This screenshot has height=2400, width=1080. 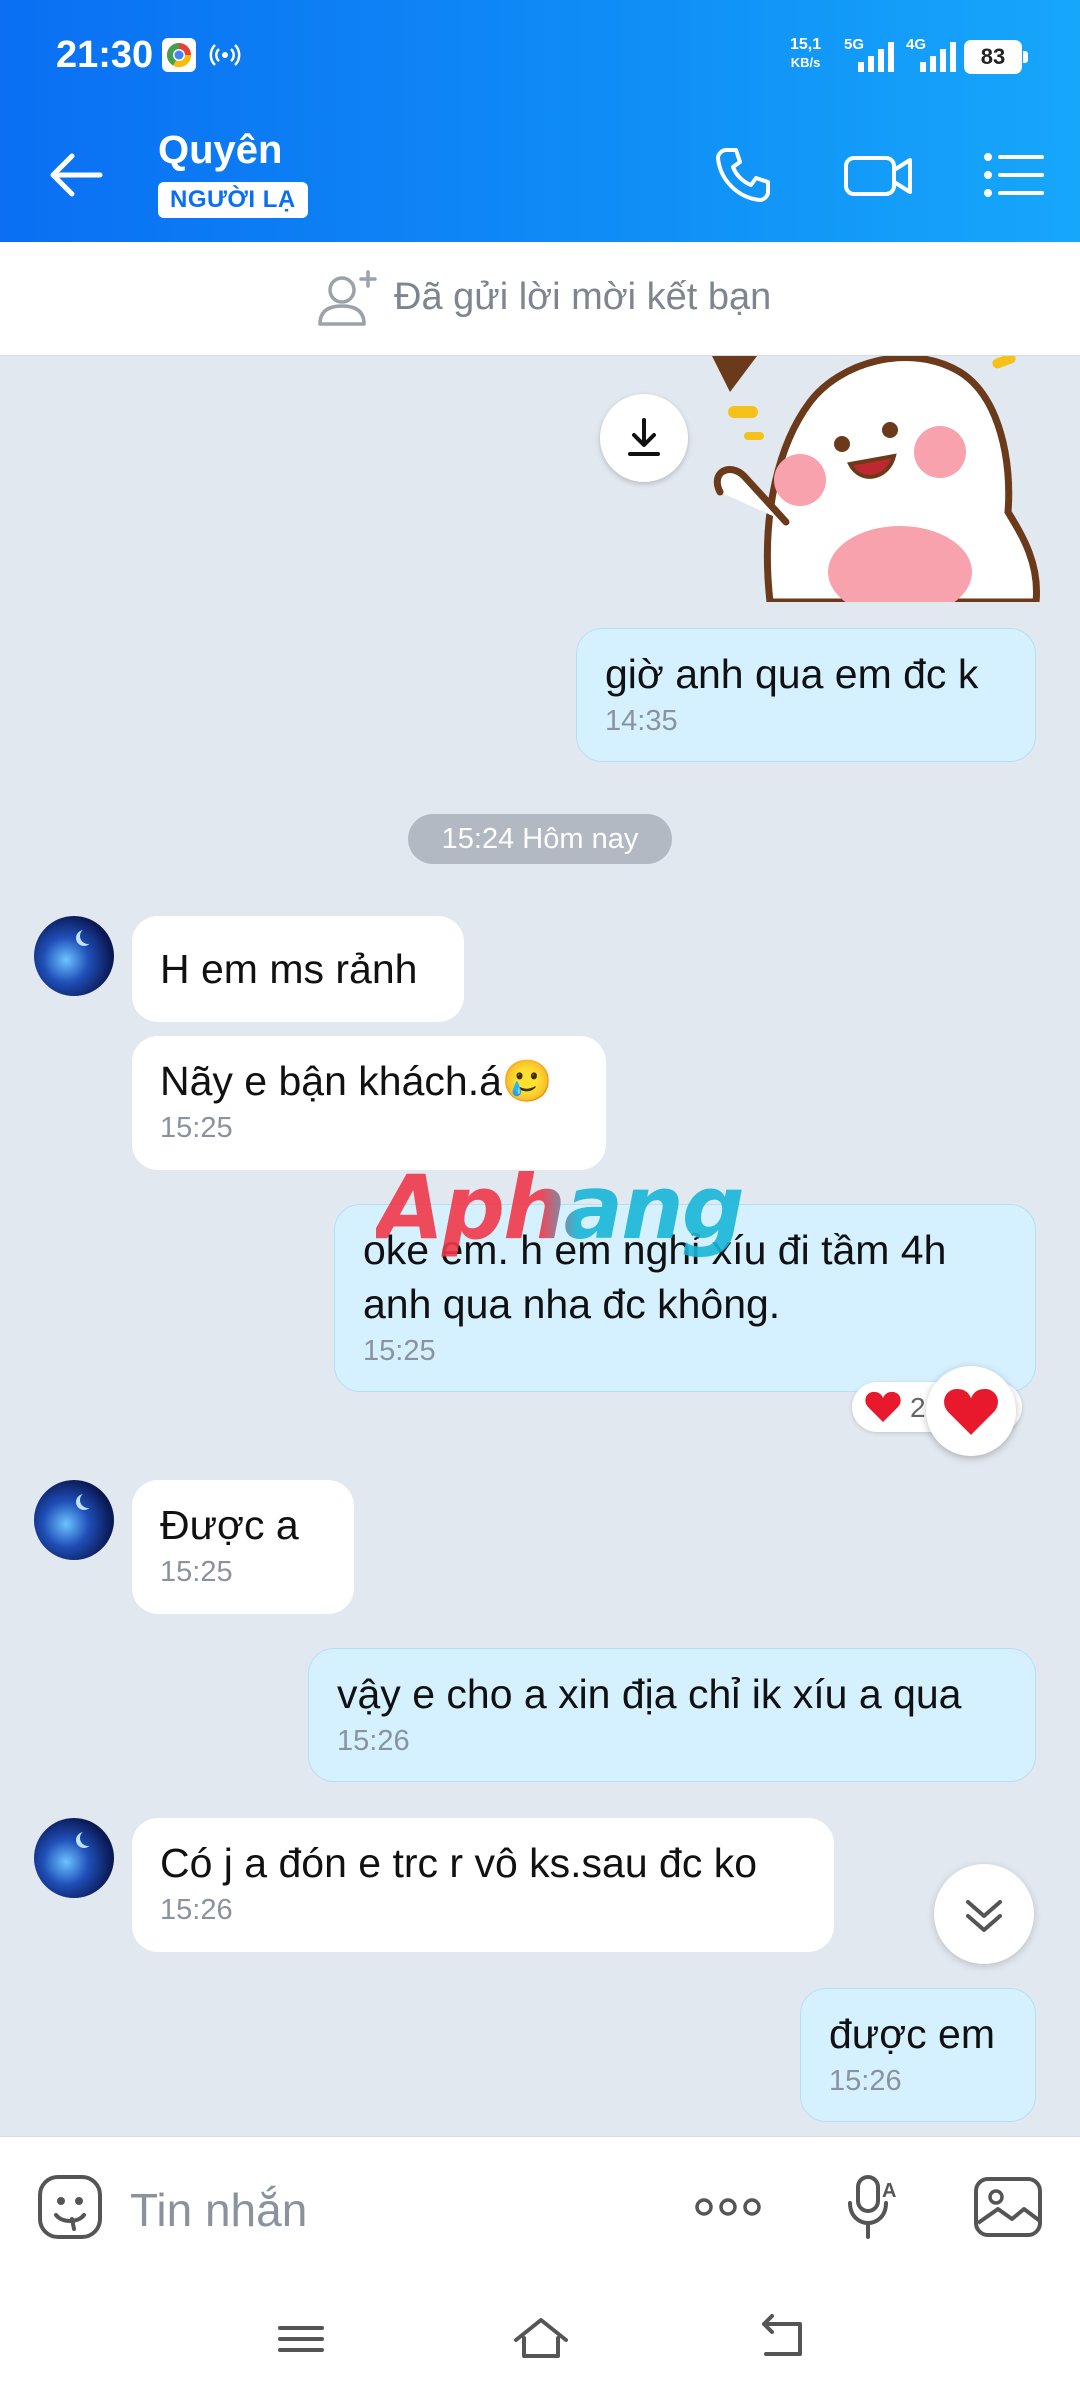 What do you see at coordinates (233, 200) in the screenshot?
I see `stranger-badge: NGƯỜI LẠ` at bounding box center [233, 200].